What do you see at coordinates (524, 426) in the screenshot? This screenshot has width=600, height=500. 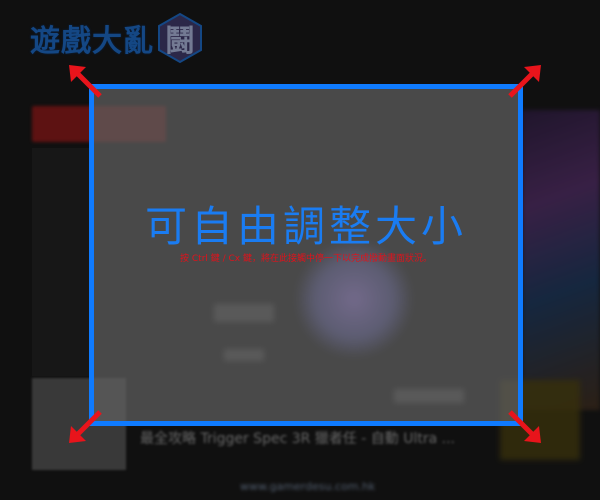 I see `resize-arrow-bottom-right-icon` at bounding box center [524, 426].